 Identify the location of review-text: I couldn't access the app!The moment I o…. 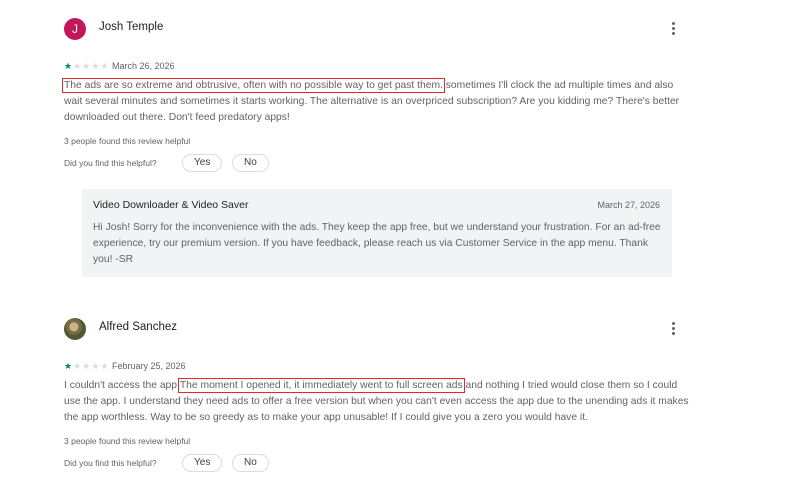
(379, 402).